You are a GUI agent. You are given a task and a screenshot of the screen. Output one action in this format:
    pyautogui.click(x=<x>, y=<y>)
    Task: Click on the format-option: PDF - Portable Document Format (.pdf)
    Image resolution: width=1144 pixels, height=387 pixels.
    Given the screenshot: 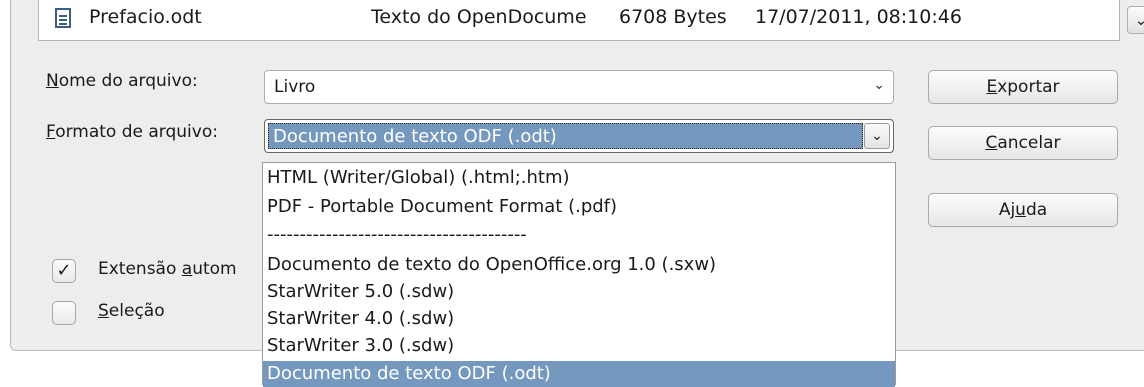 What is the action you would take?
    pyautogui.click(x=579, y=207)
    